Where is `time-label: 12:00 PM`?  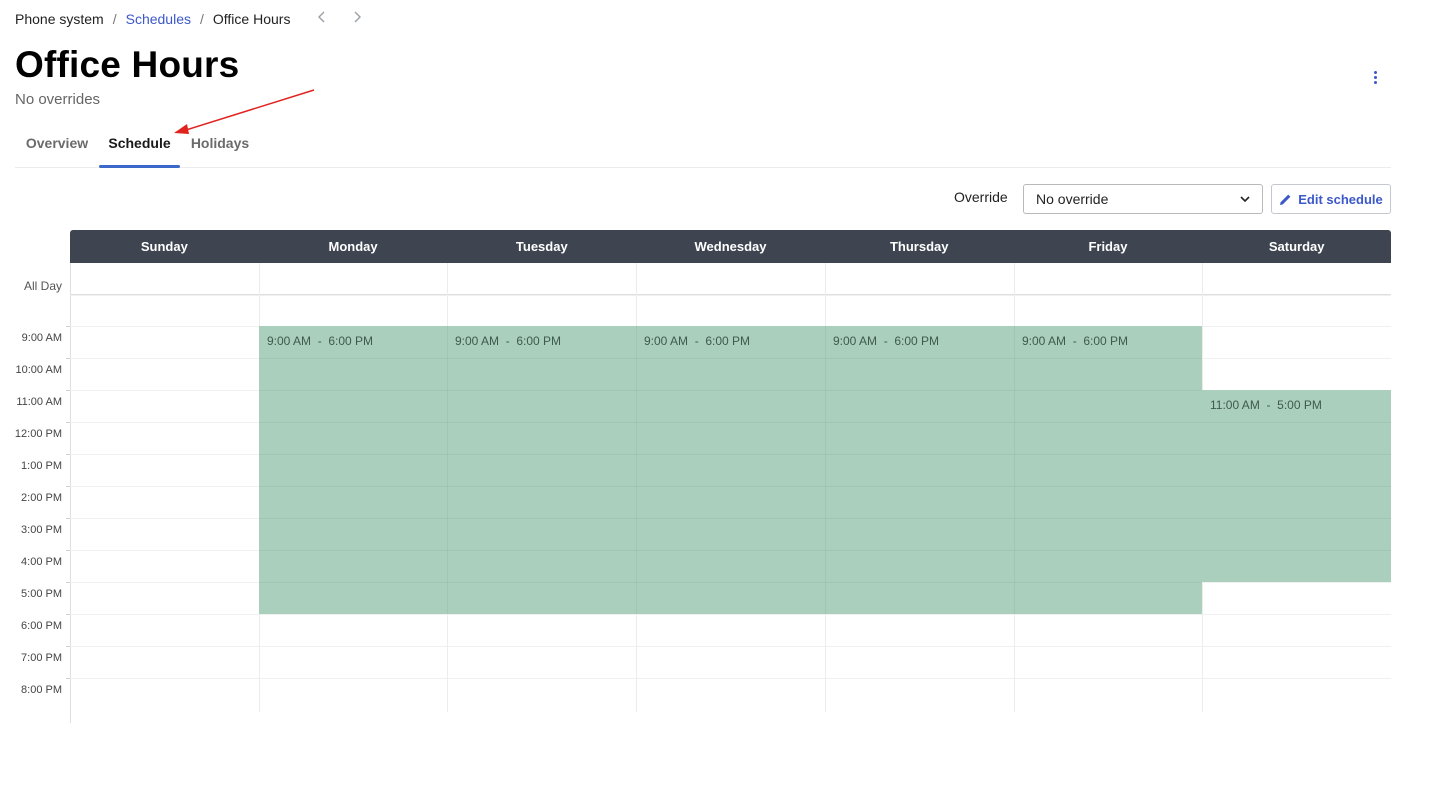
time-label: 12:00 PM is located at coordinates (38, 434).